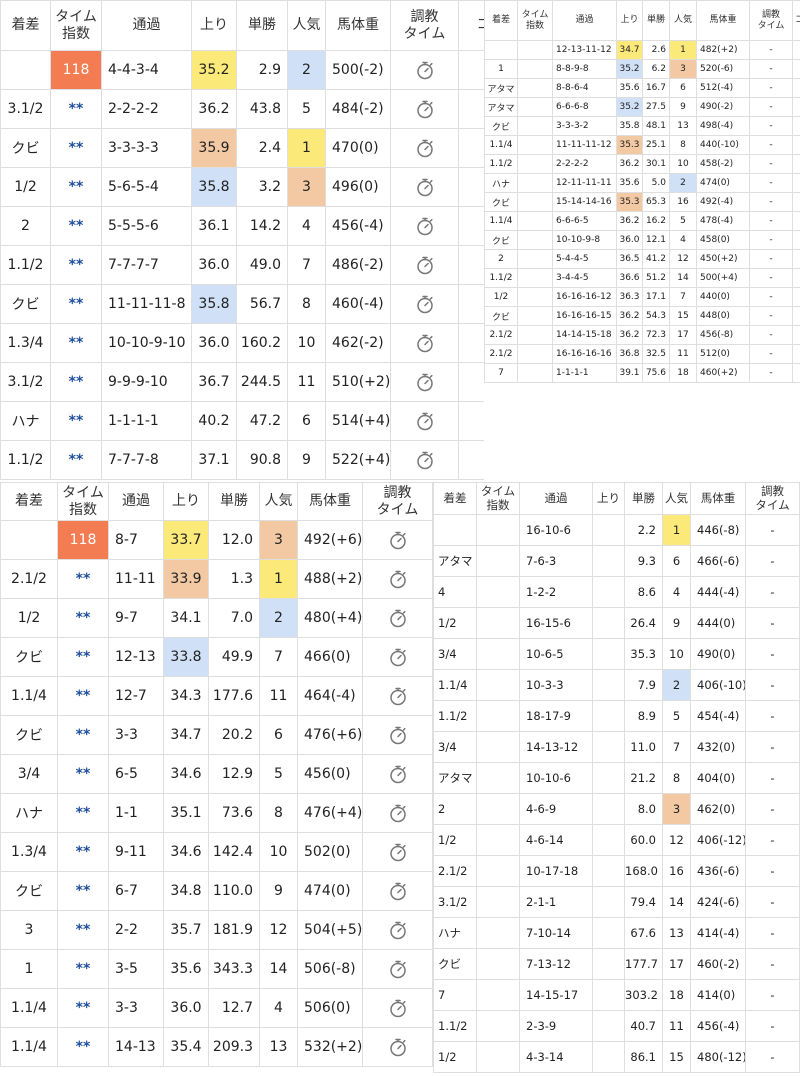  What do you see at coordinates (616, 623) in the screenshot?
I see `table-row: 1/2 16-15-6 26.4 9 444(0) -` at bounding box center [616, 623].